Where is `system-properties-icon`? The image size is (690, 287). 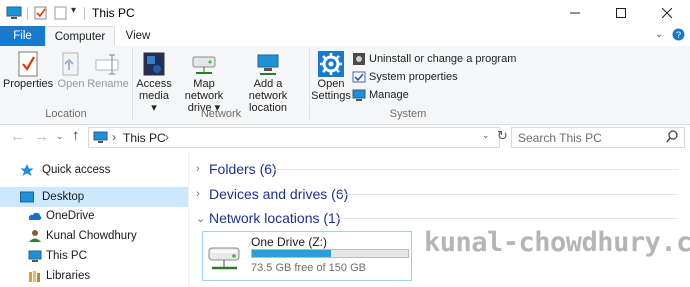
system-properties-icon is located at coordinates (359, 77).